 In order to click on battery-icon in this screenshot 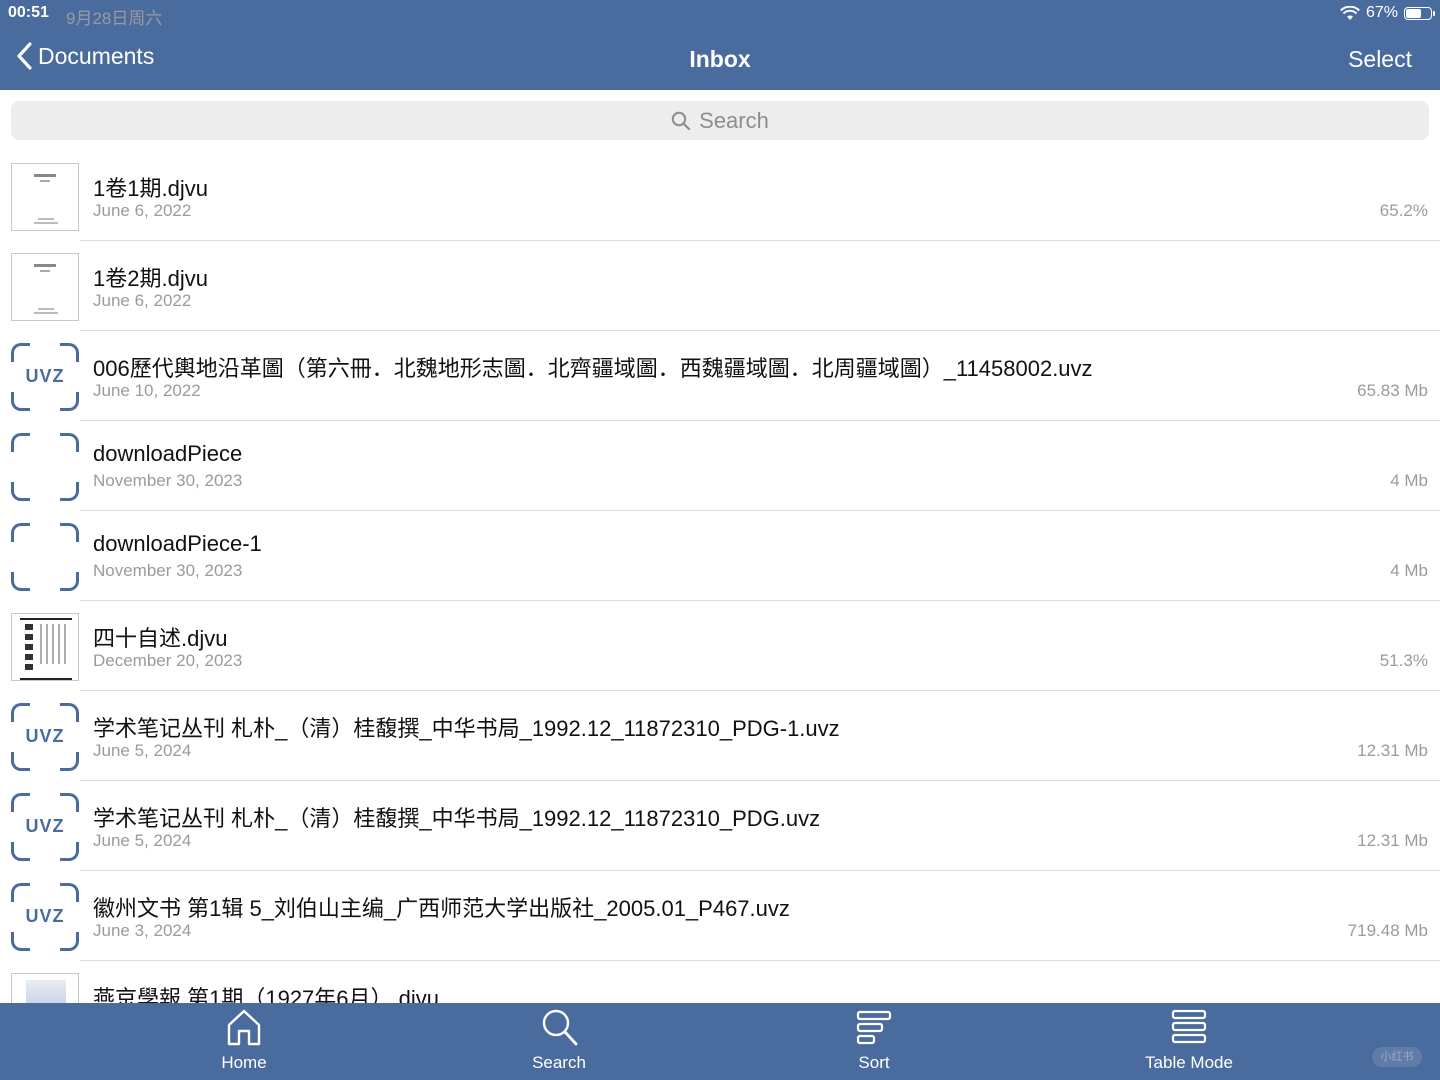, I will do `click(1419, 13)`.